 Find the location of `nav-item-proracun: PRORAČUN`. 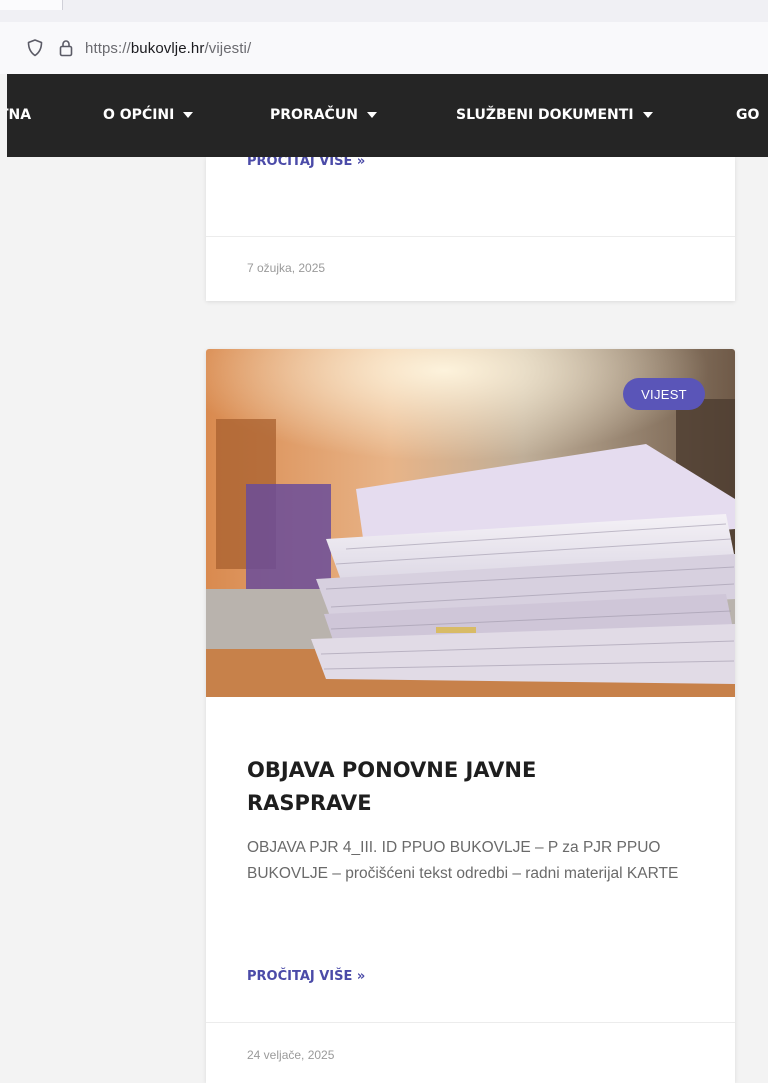

nav-item-proracun: PRORAČUN is located at coordinates (323, 115).